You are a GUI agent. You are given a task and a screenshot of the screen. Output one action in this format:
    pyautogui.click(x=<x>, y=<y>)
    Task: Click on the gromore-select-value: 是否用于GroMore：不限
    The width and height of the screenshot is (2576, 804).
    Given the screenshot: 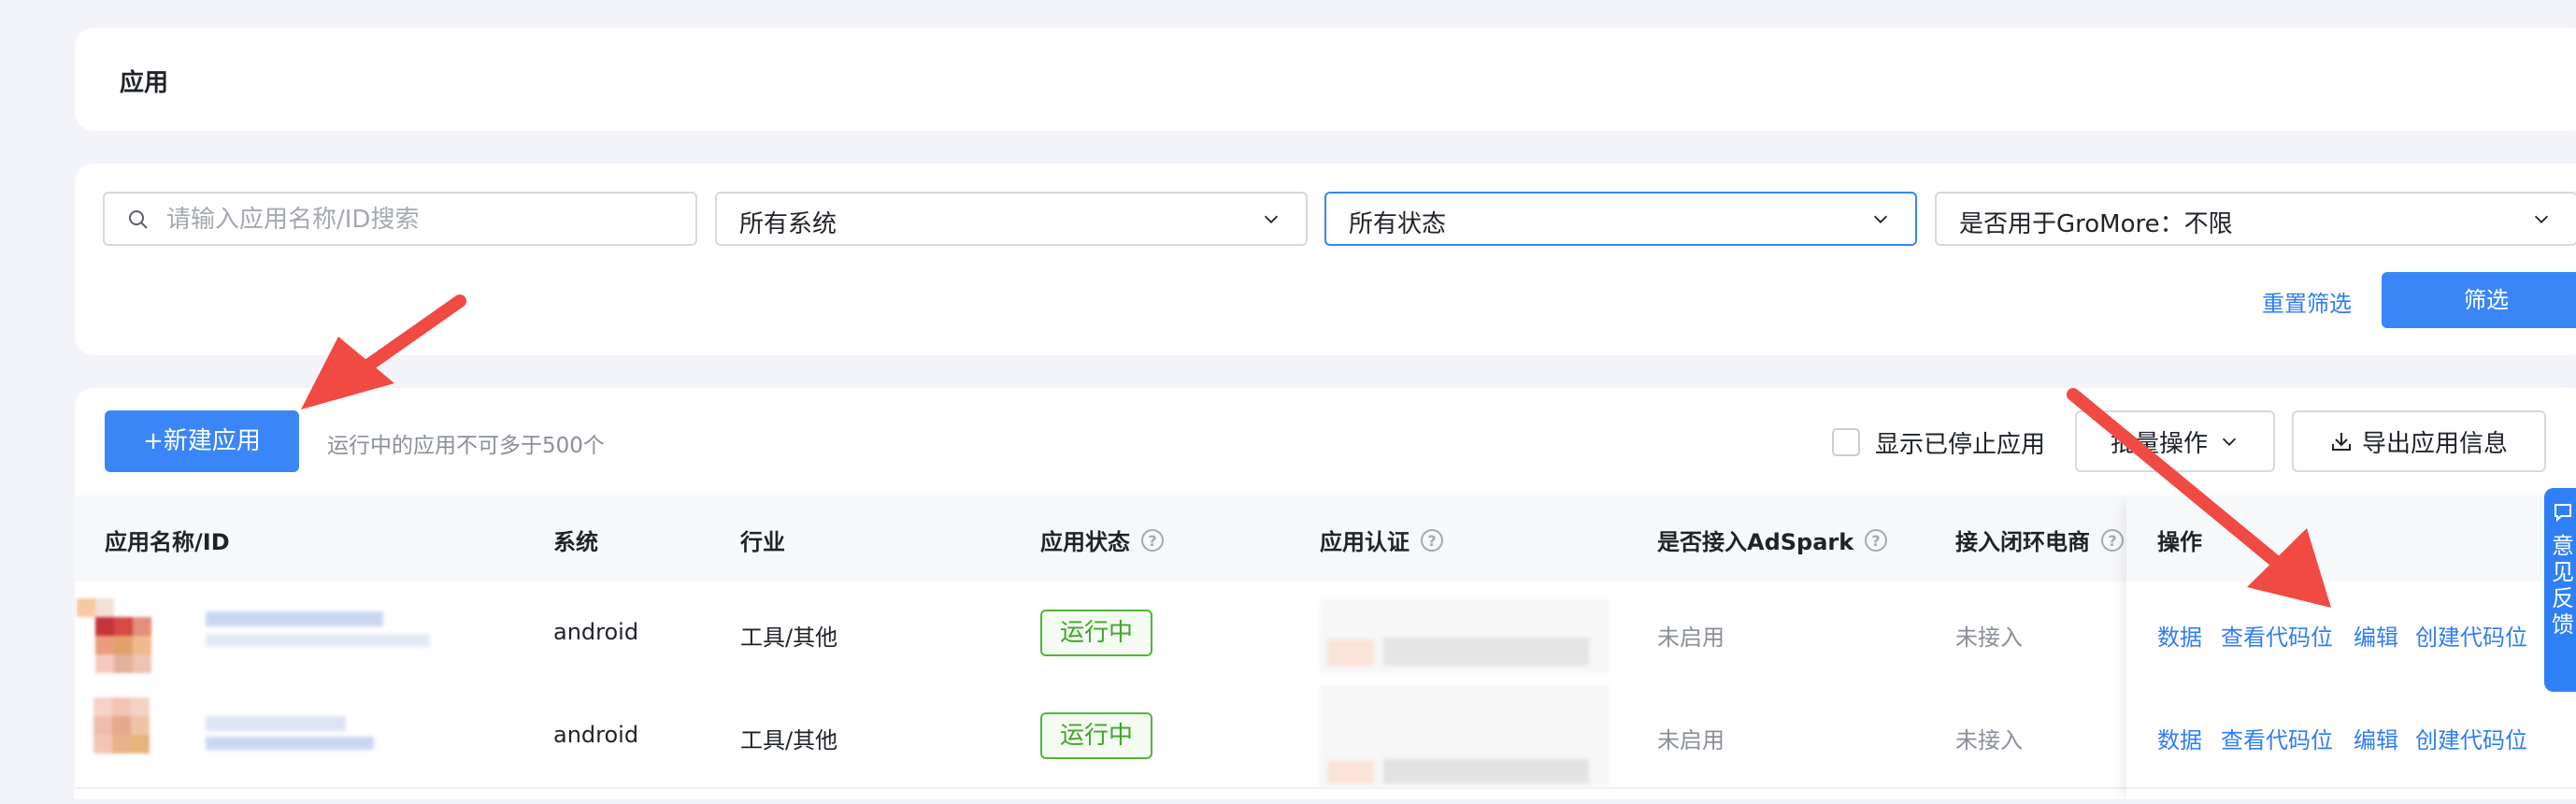 What is the action you would take?
    pyautogui.click(x=2096, y=224)
    